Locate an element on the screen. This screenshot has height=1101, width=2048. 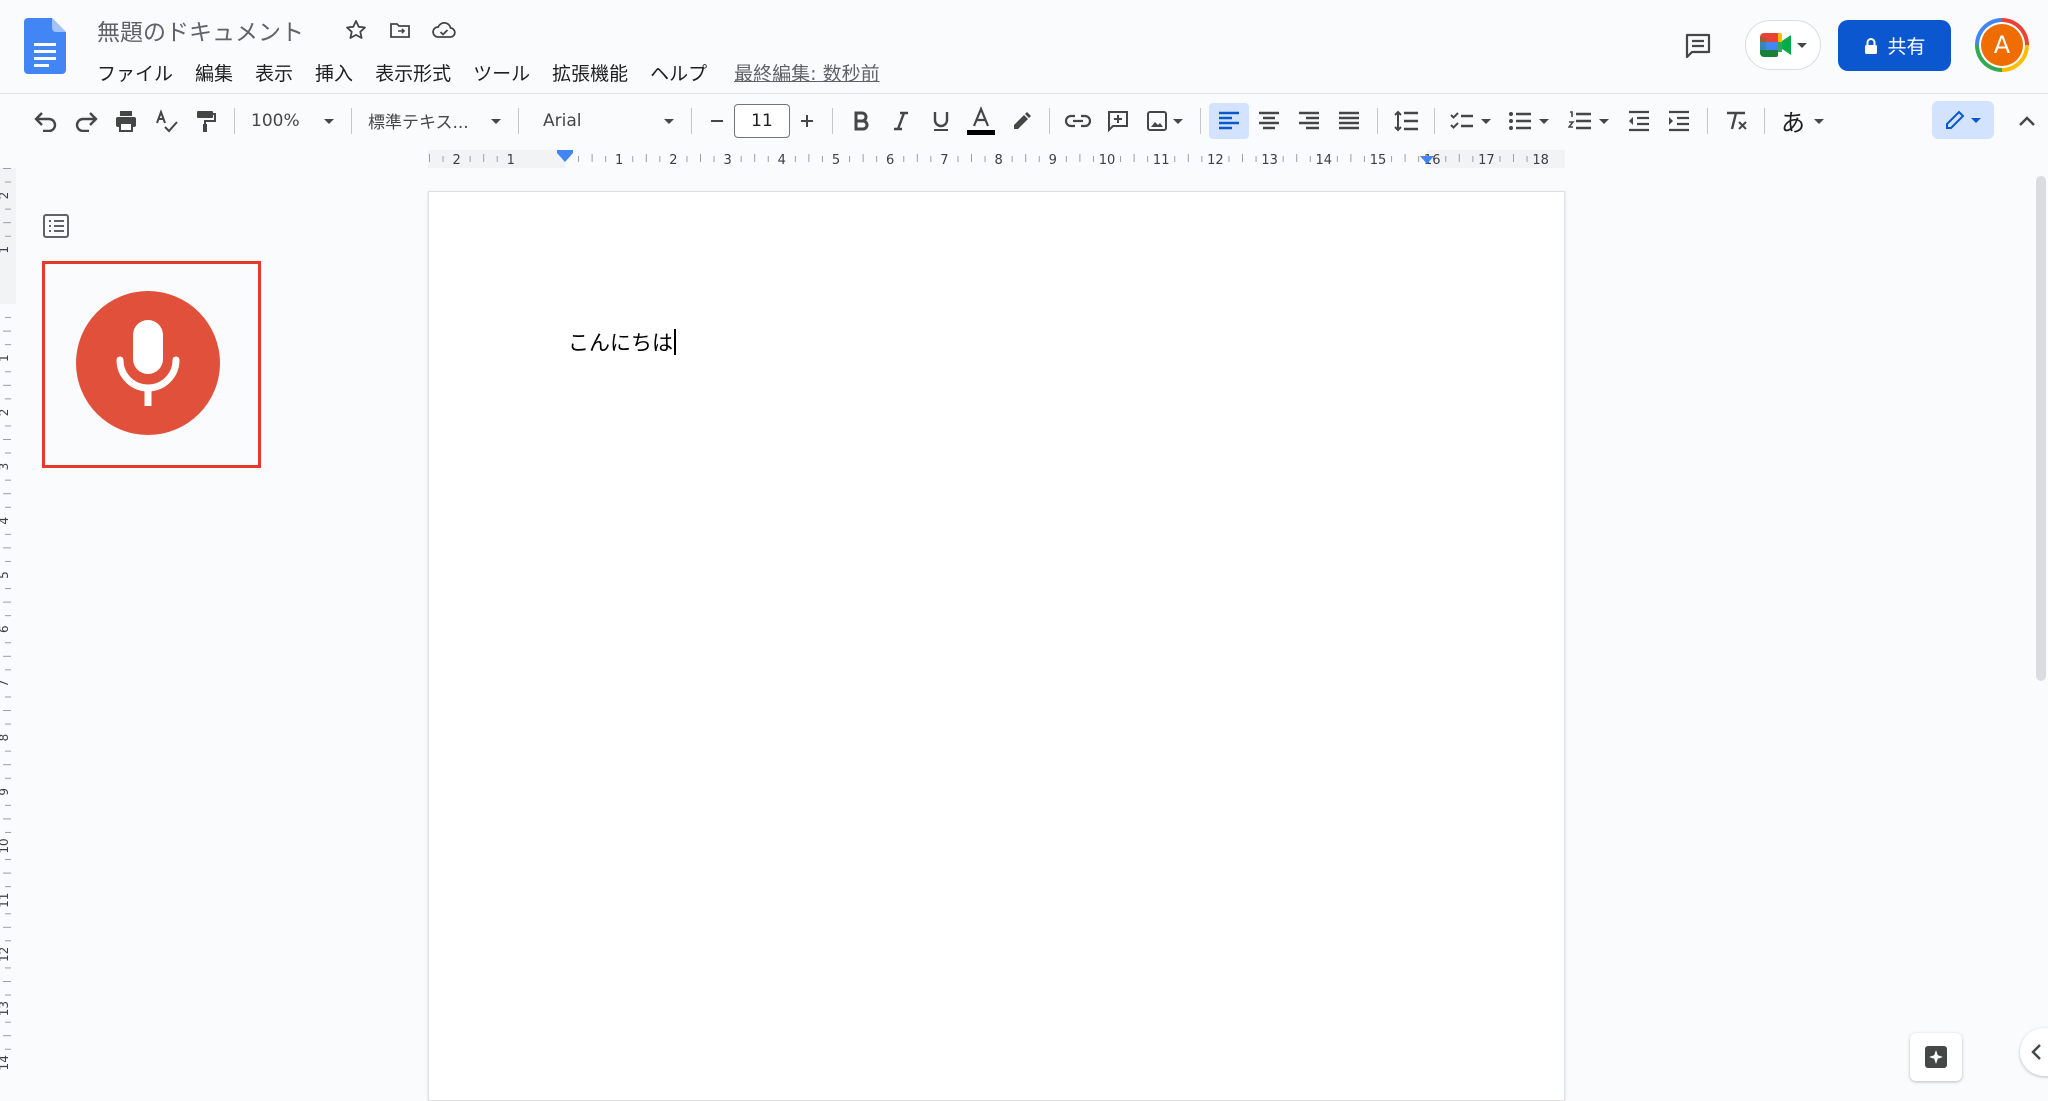
align-justify-button is located at coordinates (1349, 121).